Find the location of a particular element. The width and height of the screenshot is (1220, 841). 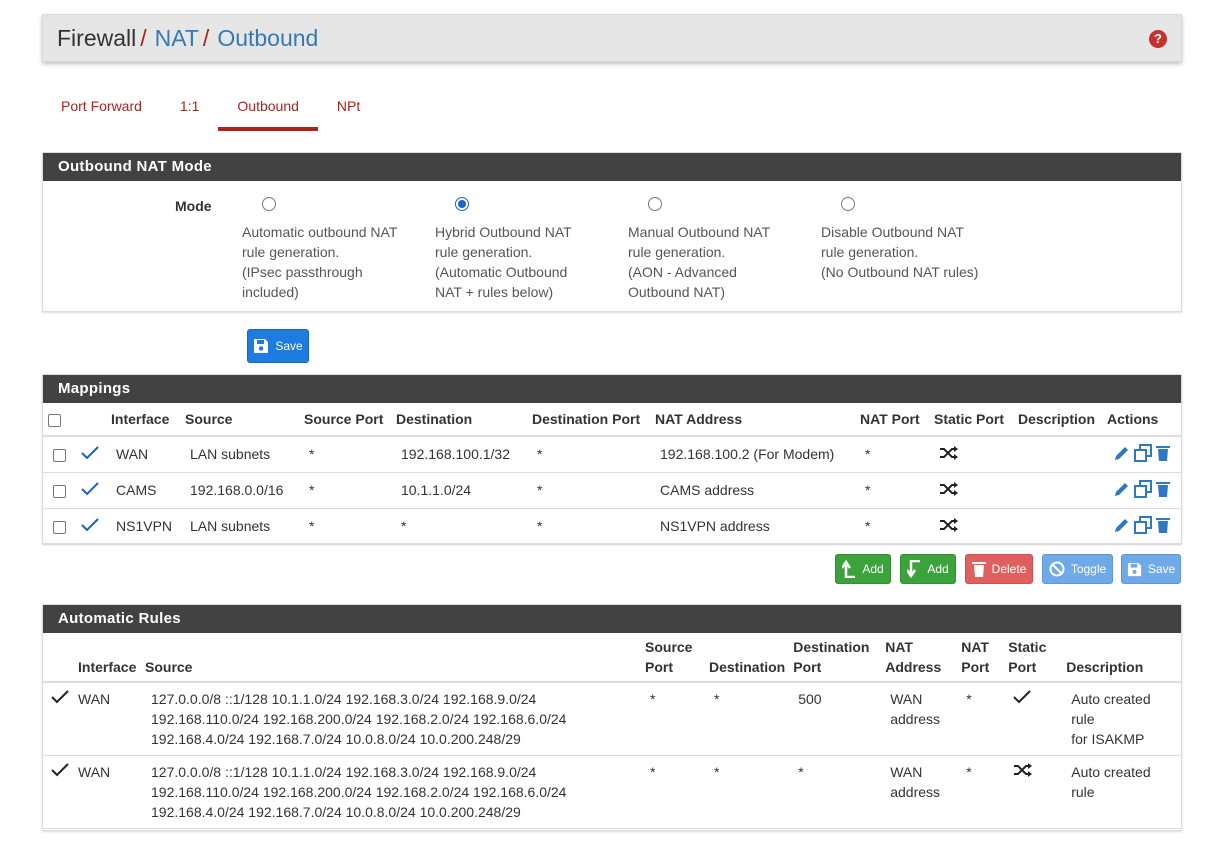

col-source: Source is located at coordinates (240, 420).